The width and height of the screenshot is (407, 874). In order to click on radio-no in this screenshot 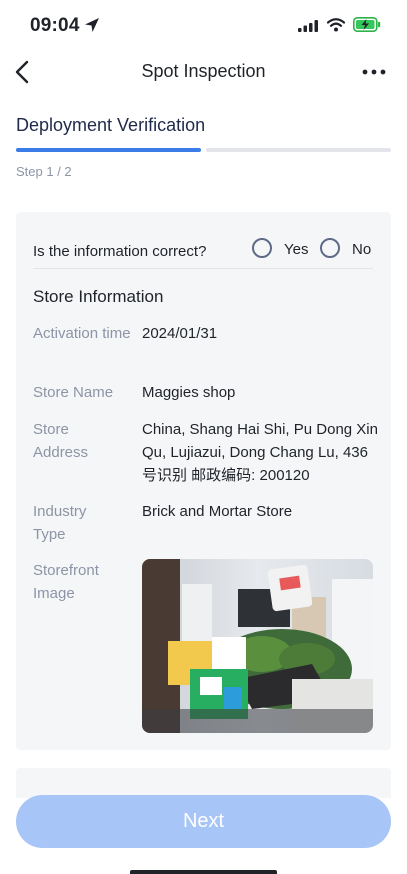, I will do `click(330, 248)`.